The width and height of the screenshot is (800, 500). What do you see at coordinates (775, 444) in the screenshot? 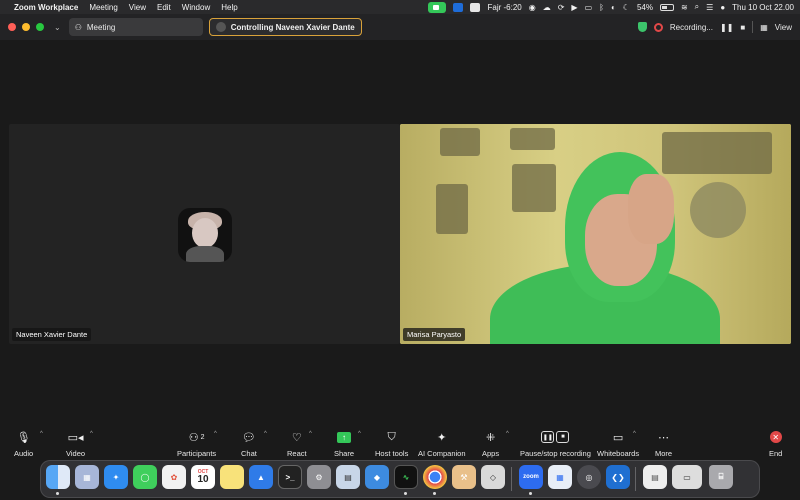
I see `end-meeting-button: ✕ End` at bounding box center [775, 444].